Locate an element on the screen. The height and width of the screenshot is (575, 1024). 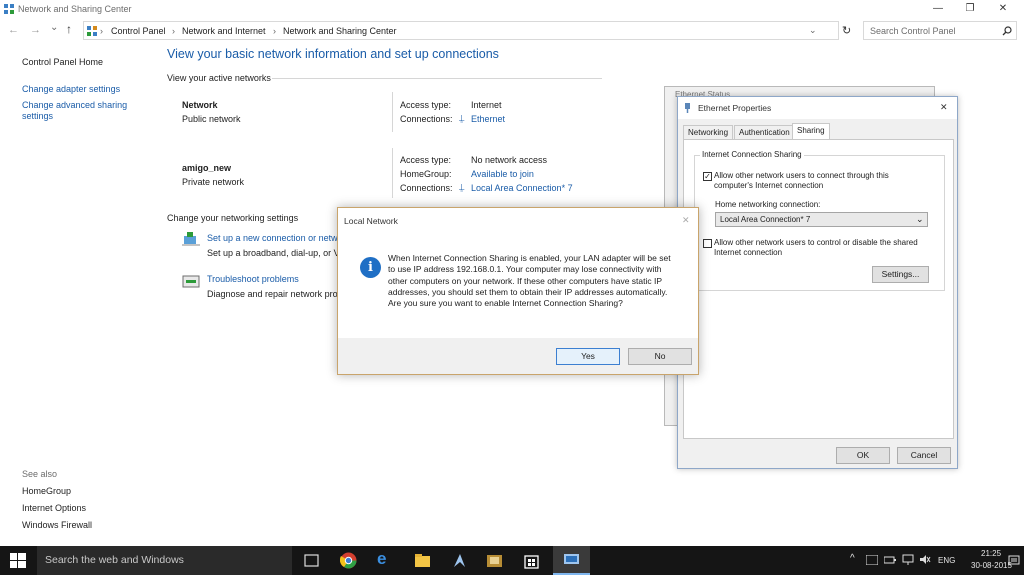
home-networking-label: Home networking connection: is located at coordinates (768, 204).